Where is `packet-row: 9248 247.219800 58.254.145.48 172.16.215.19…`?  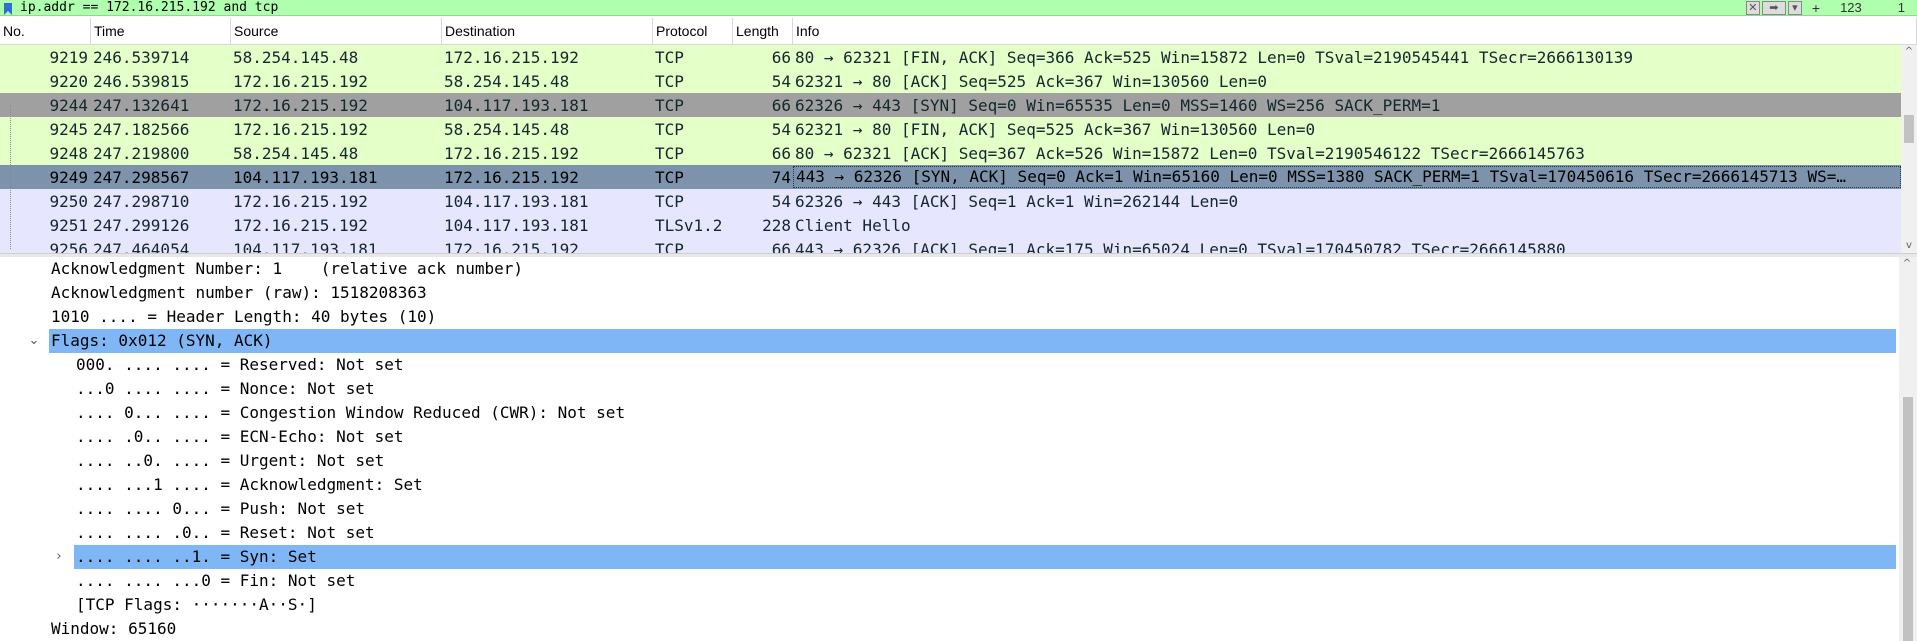
packet-row: 9248 247.219800 58.254.145.48 172.16.215.19… is located at coordinates (950, 153).